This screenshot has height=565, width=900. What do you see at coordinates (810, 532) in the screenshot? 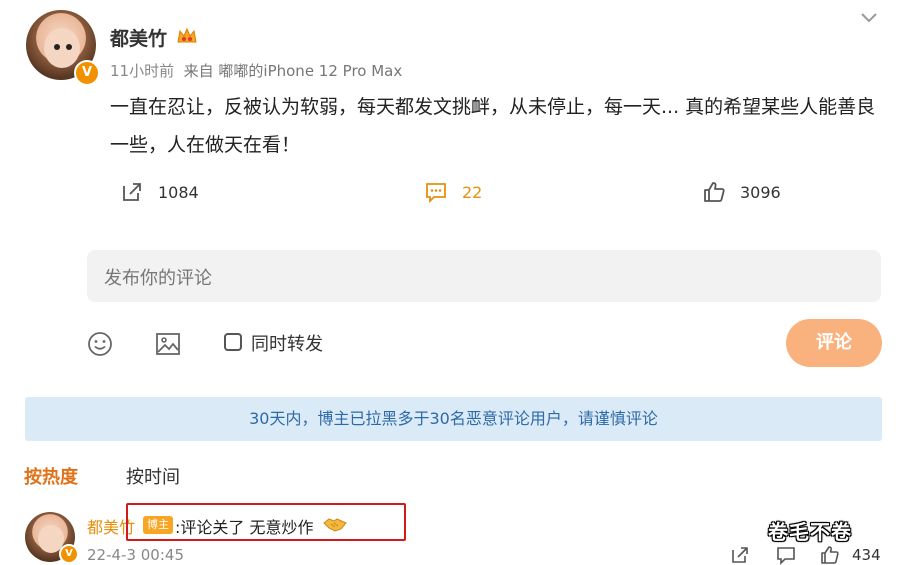
I see `watermark: 卷毛不卷` at bounding box center [810, 532].